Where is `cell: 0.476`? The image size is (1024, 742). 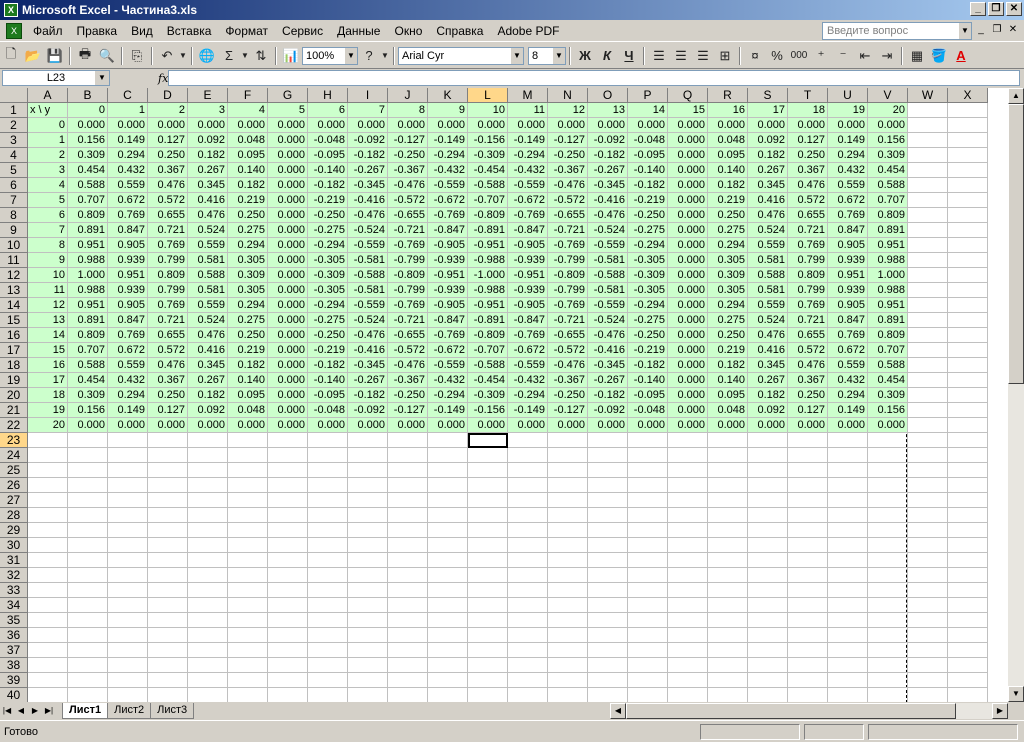 cell: 0.476 is located at coordinates (168, 365).